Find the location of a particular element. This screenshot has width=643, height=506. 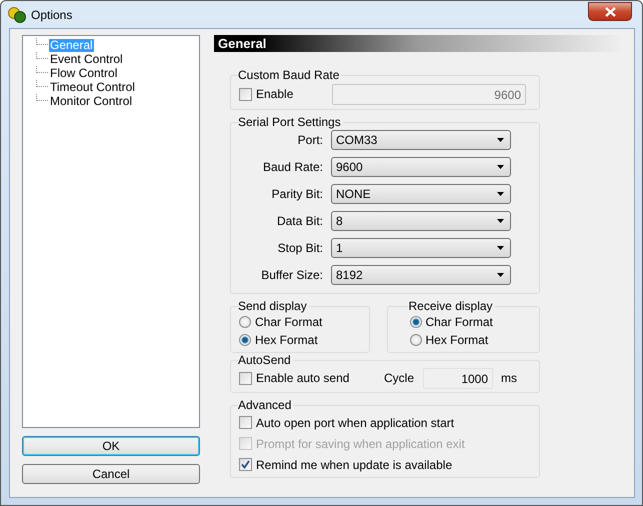

close-button is located at coordinates (610, 11).